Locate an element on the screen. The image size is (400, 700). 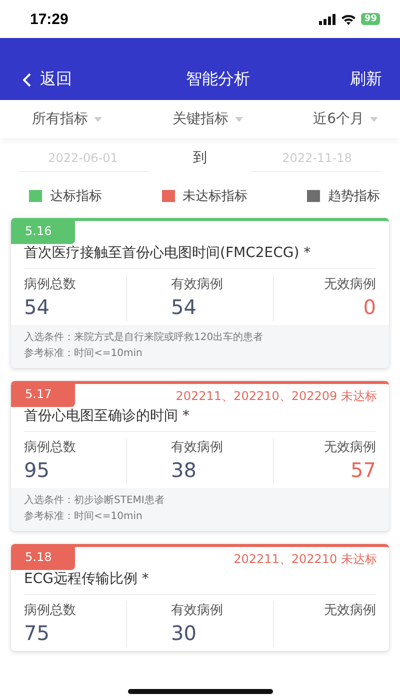
legend-label: 趋势指标 is located at coordinates (354, 196).